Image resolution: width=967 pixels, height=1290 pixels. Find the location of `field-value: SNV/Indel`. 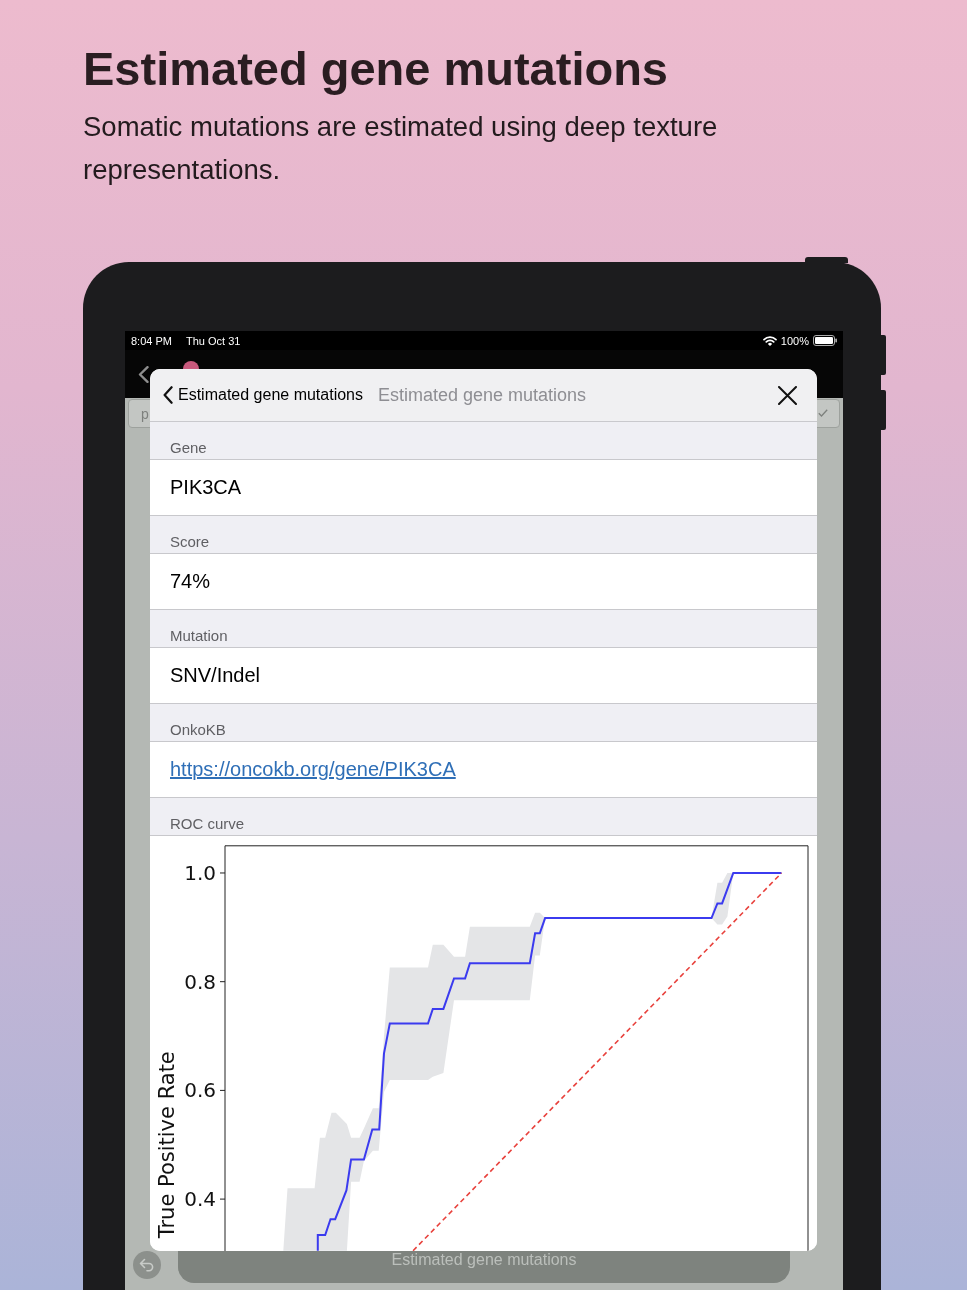

field-value: SNV/Indel is located at coordinates (215, 675).